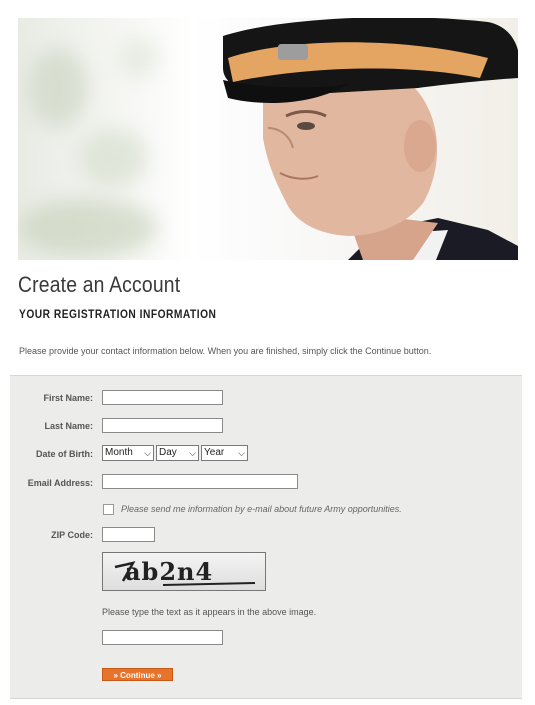 The width and height of the screenshot is (535, 705). I want to click on year-value: Year, so click(214, 452).